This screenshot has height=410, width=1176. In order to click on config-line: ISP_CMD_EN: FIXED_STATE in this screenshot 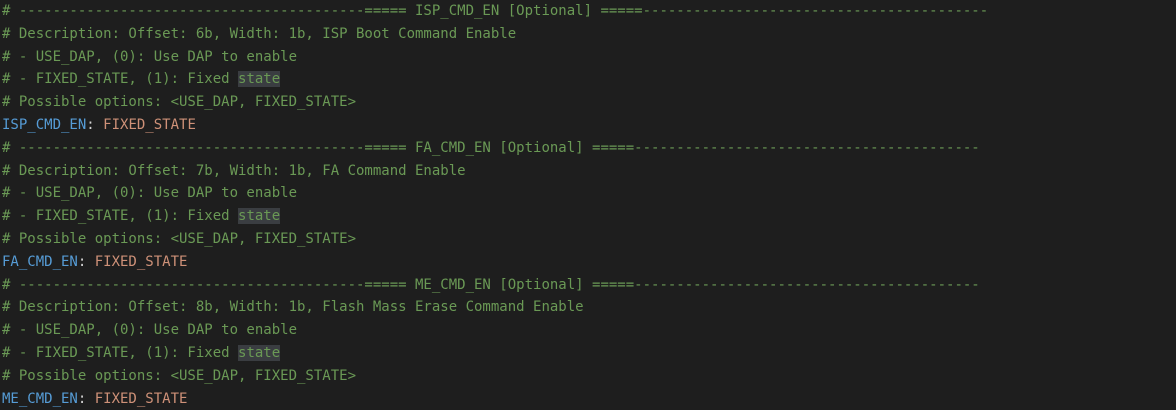, I will do `click(588, 125)`.